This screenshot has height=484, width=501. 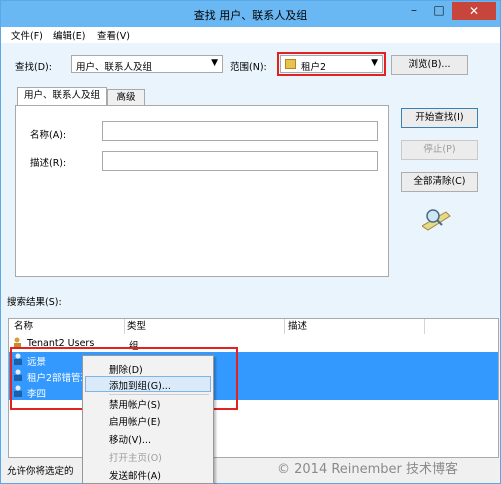 I want to click on find-label: 查找(D):, so click(x=33, y=67).